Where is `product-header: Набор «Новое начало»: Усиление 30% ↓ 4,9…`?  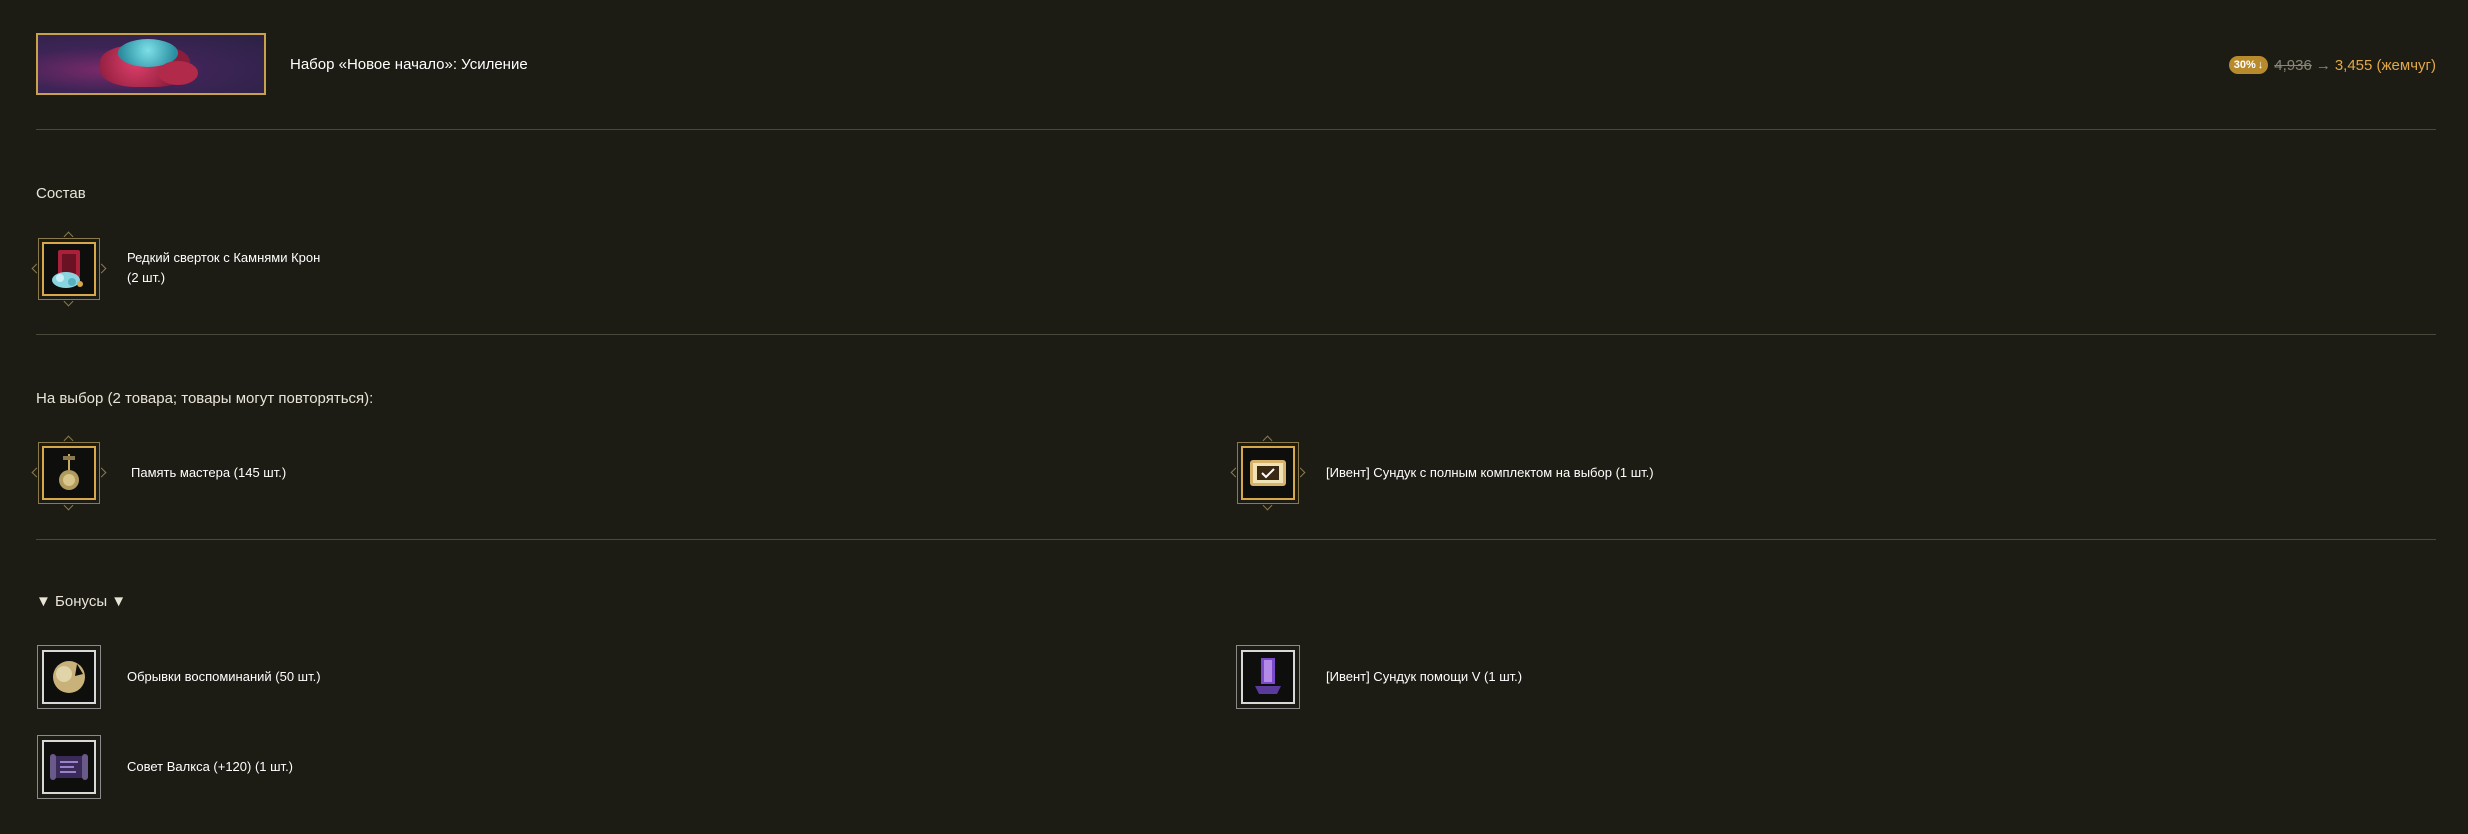
product-header: Набор «Новое начало»: Усиление 30% ↓ 4,9… is located at coordinates (1236, 65).